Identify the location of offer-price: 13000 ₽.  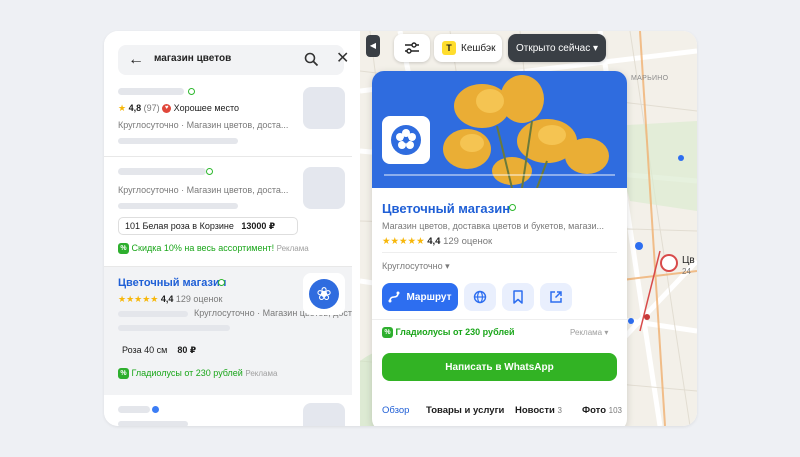
(258, 226).